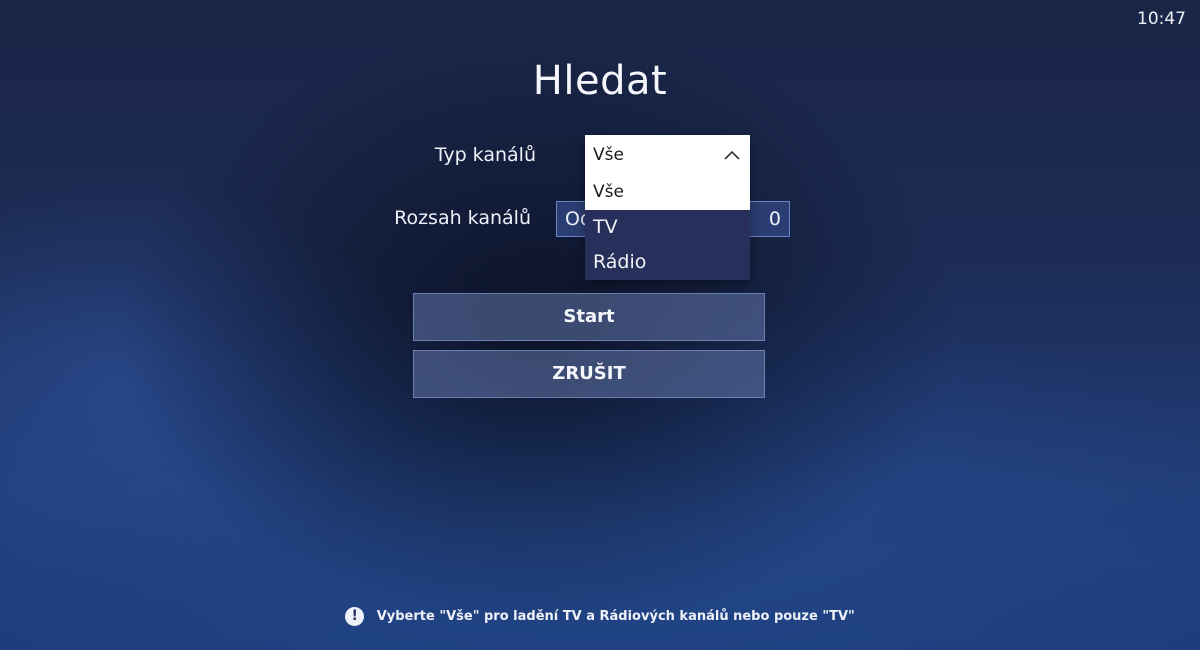 Image resolution: width=1200 pixels, height=650 pixels. I want to click on channel-type-label: Typ kanálů, so click(485, 155).